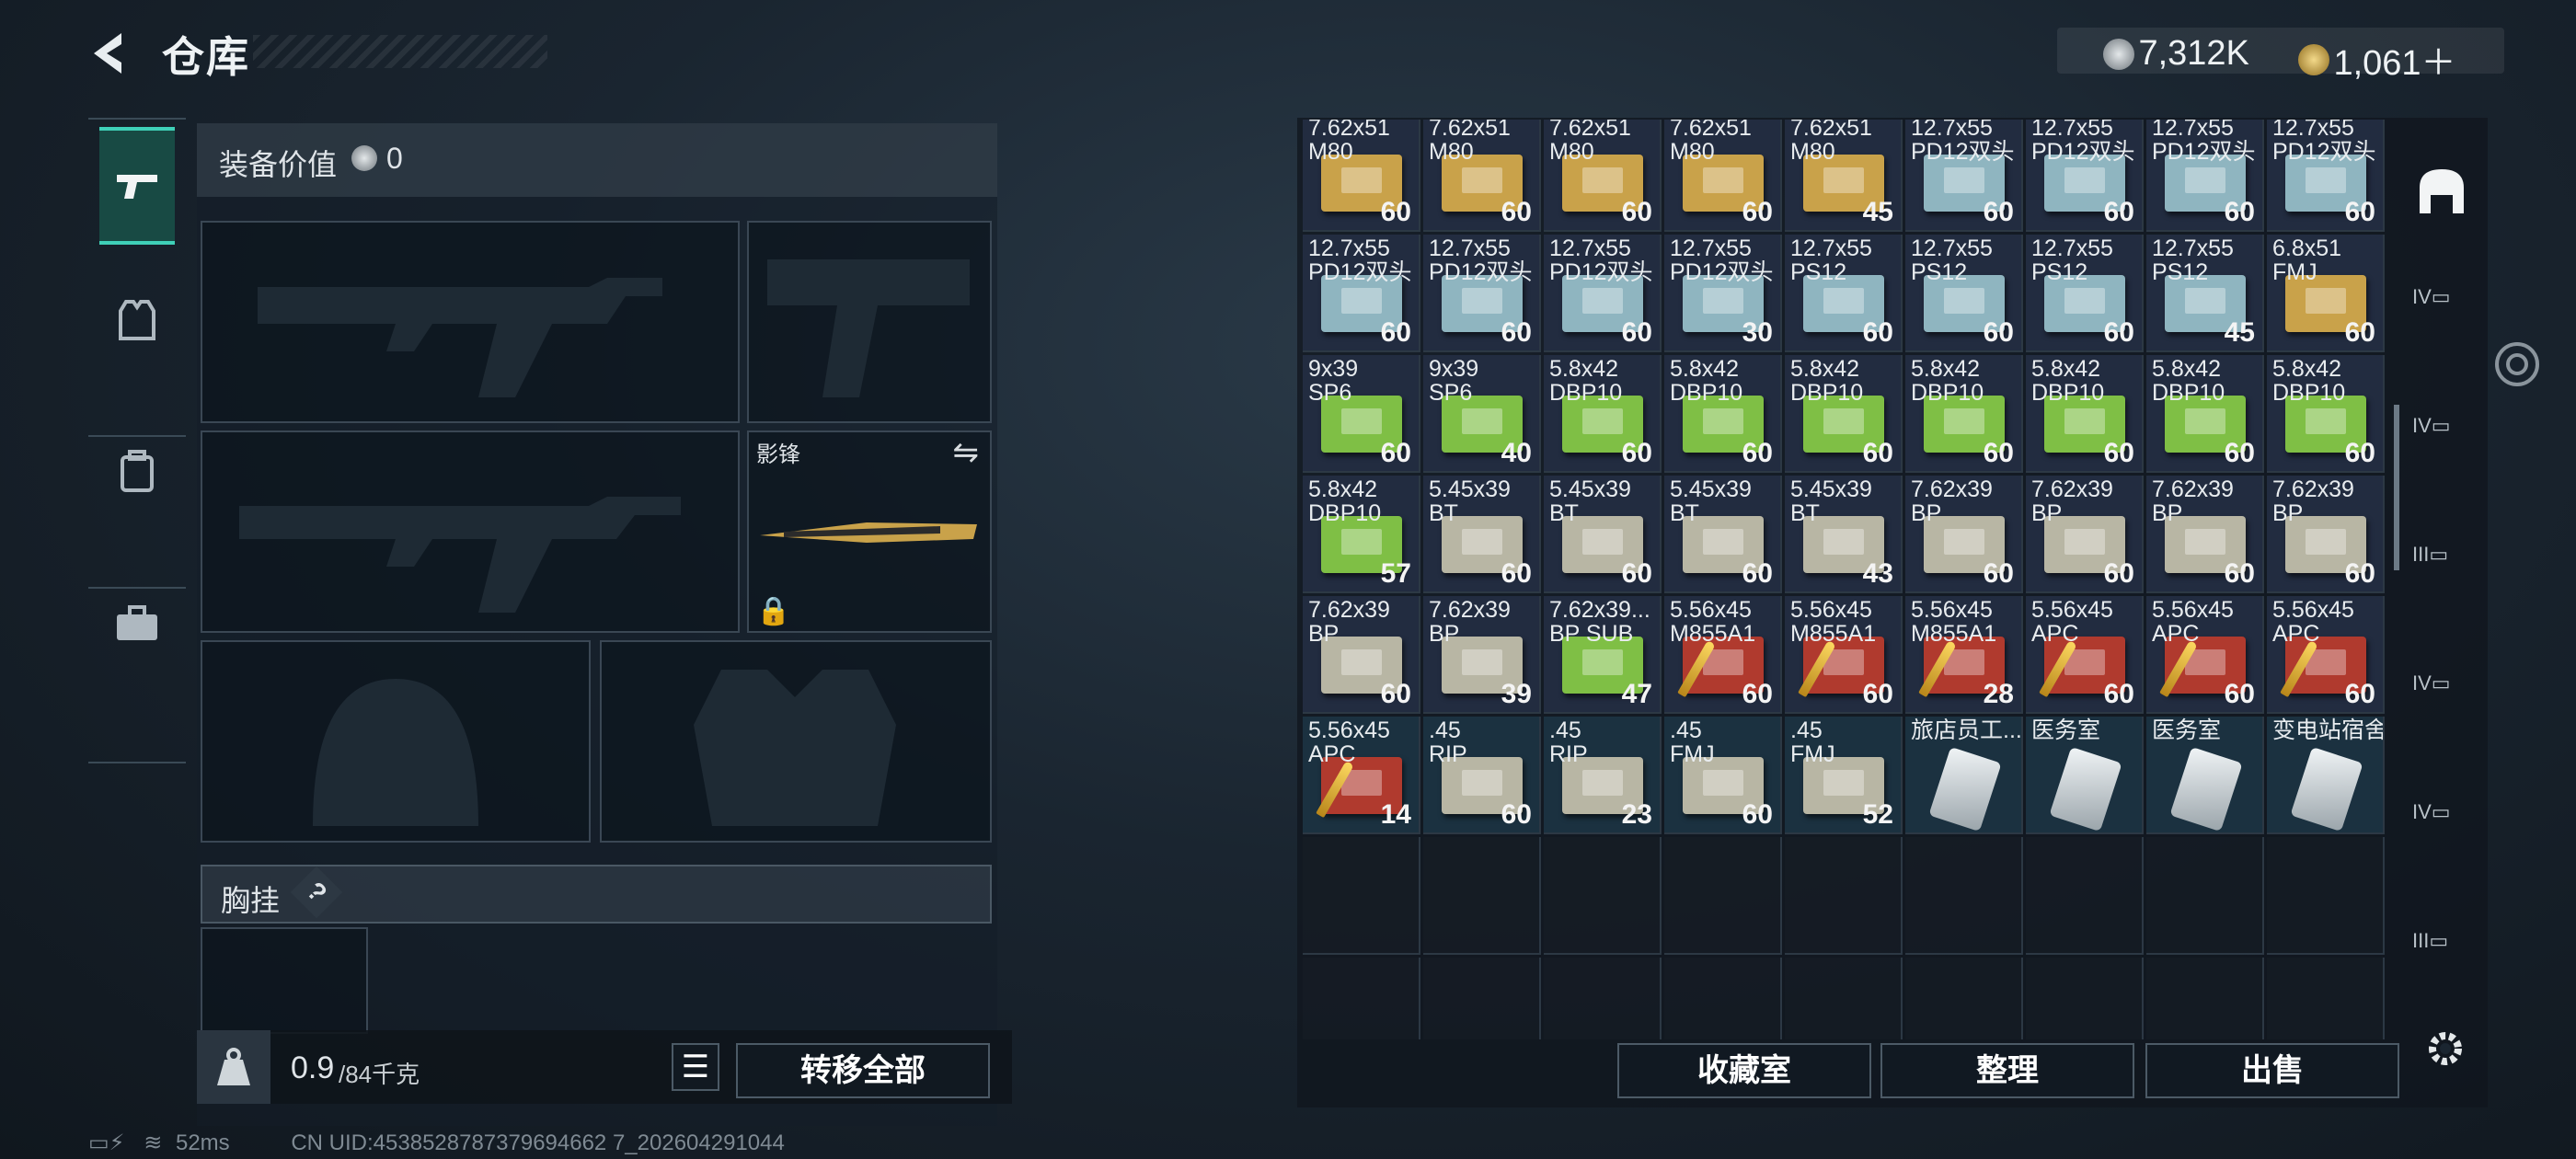 The image size is (2576, 1159). I want to click on transfer-all-button: 转移全部, so click(863, 1070).